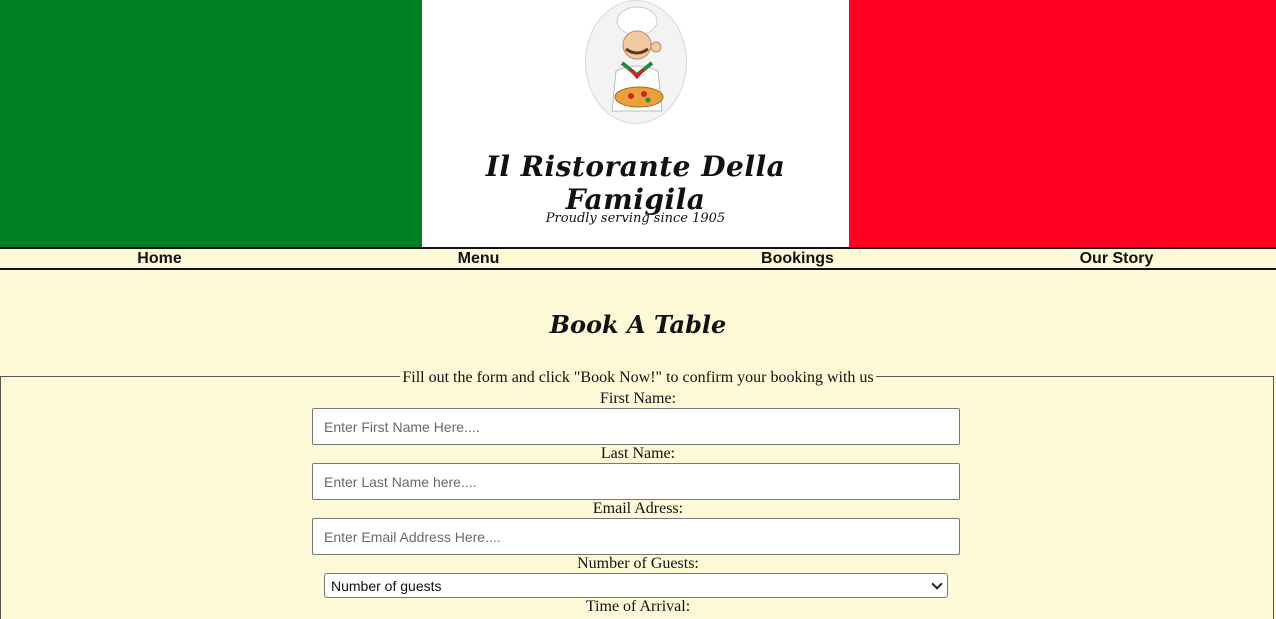  What do you see at coordinates (1062, 123) in the screenshot?
I see `flag-red-band` at bounding box center [1062, 123].